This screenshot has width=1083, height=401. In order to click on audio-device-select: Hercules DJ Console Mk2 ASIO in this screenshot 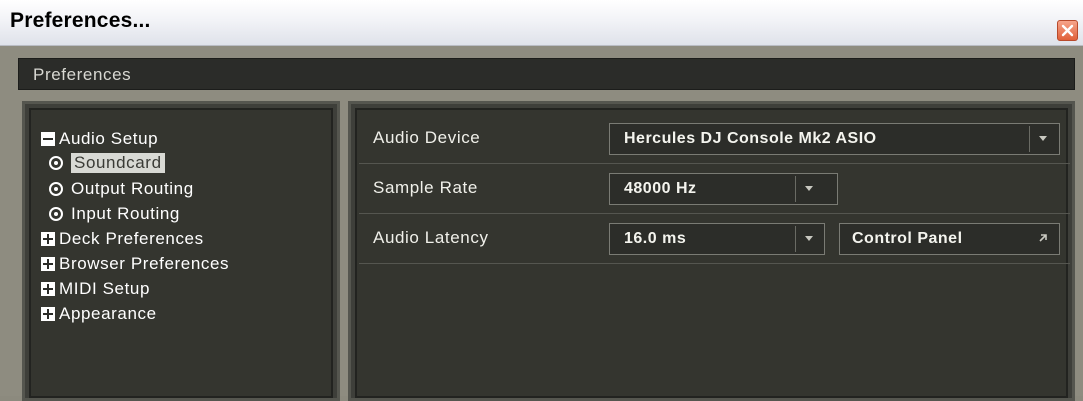, I will do `click(834, 139)`.